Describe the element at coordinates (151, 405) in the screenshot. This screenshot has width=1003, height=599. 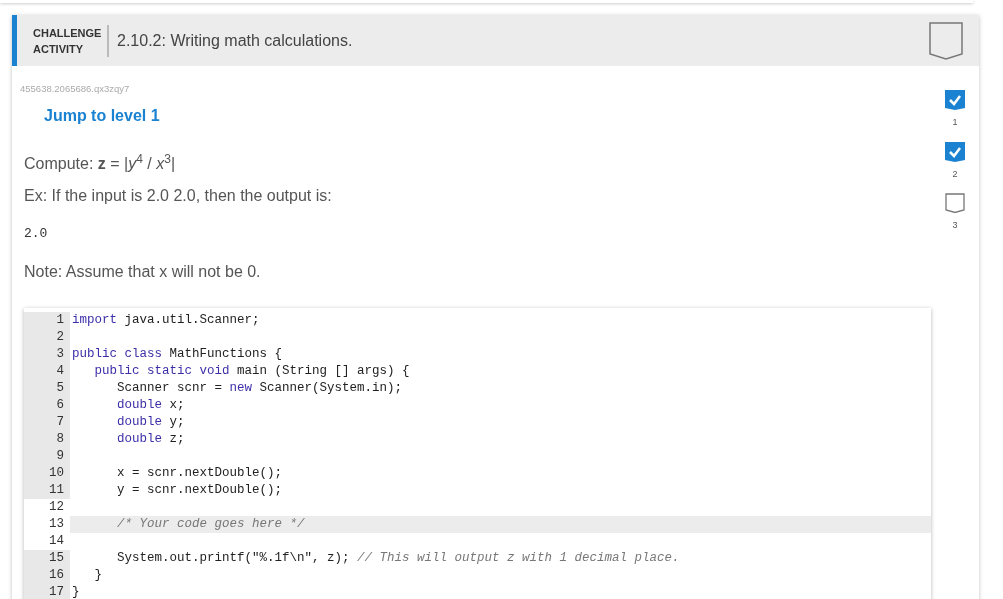
I see `code-line: double x;` at that location.